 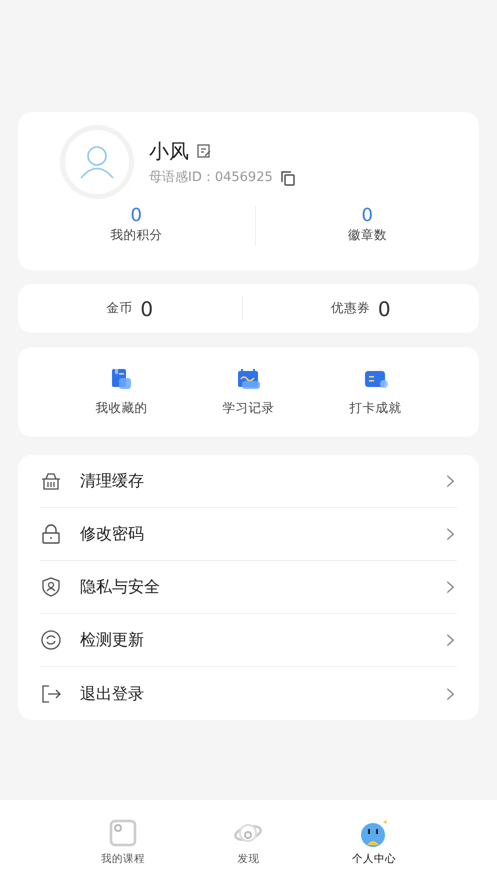 I want to click on shield-icon, so click(x=51, y=587).